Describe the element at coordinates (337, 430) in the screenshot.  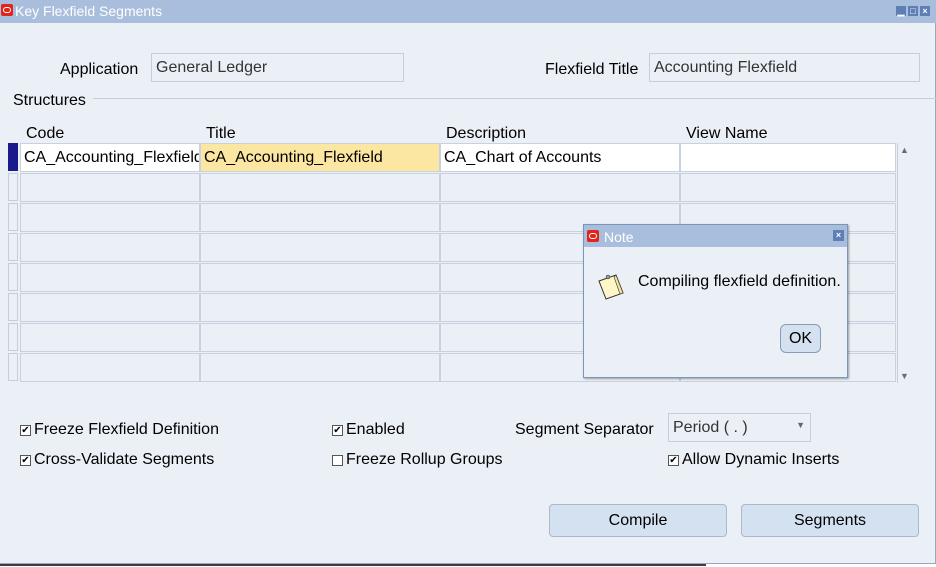
I see `checkbox-enabled: ✔` at that location.